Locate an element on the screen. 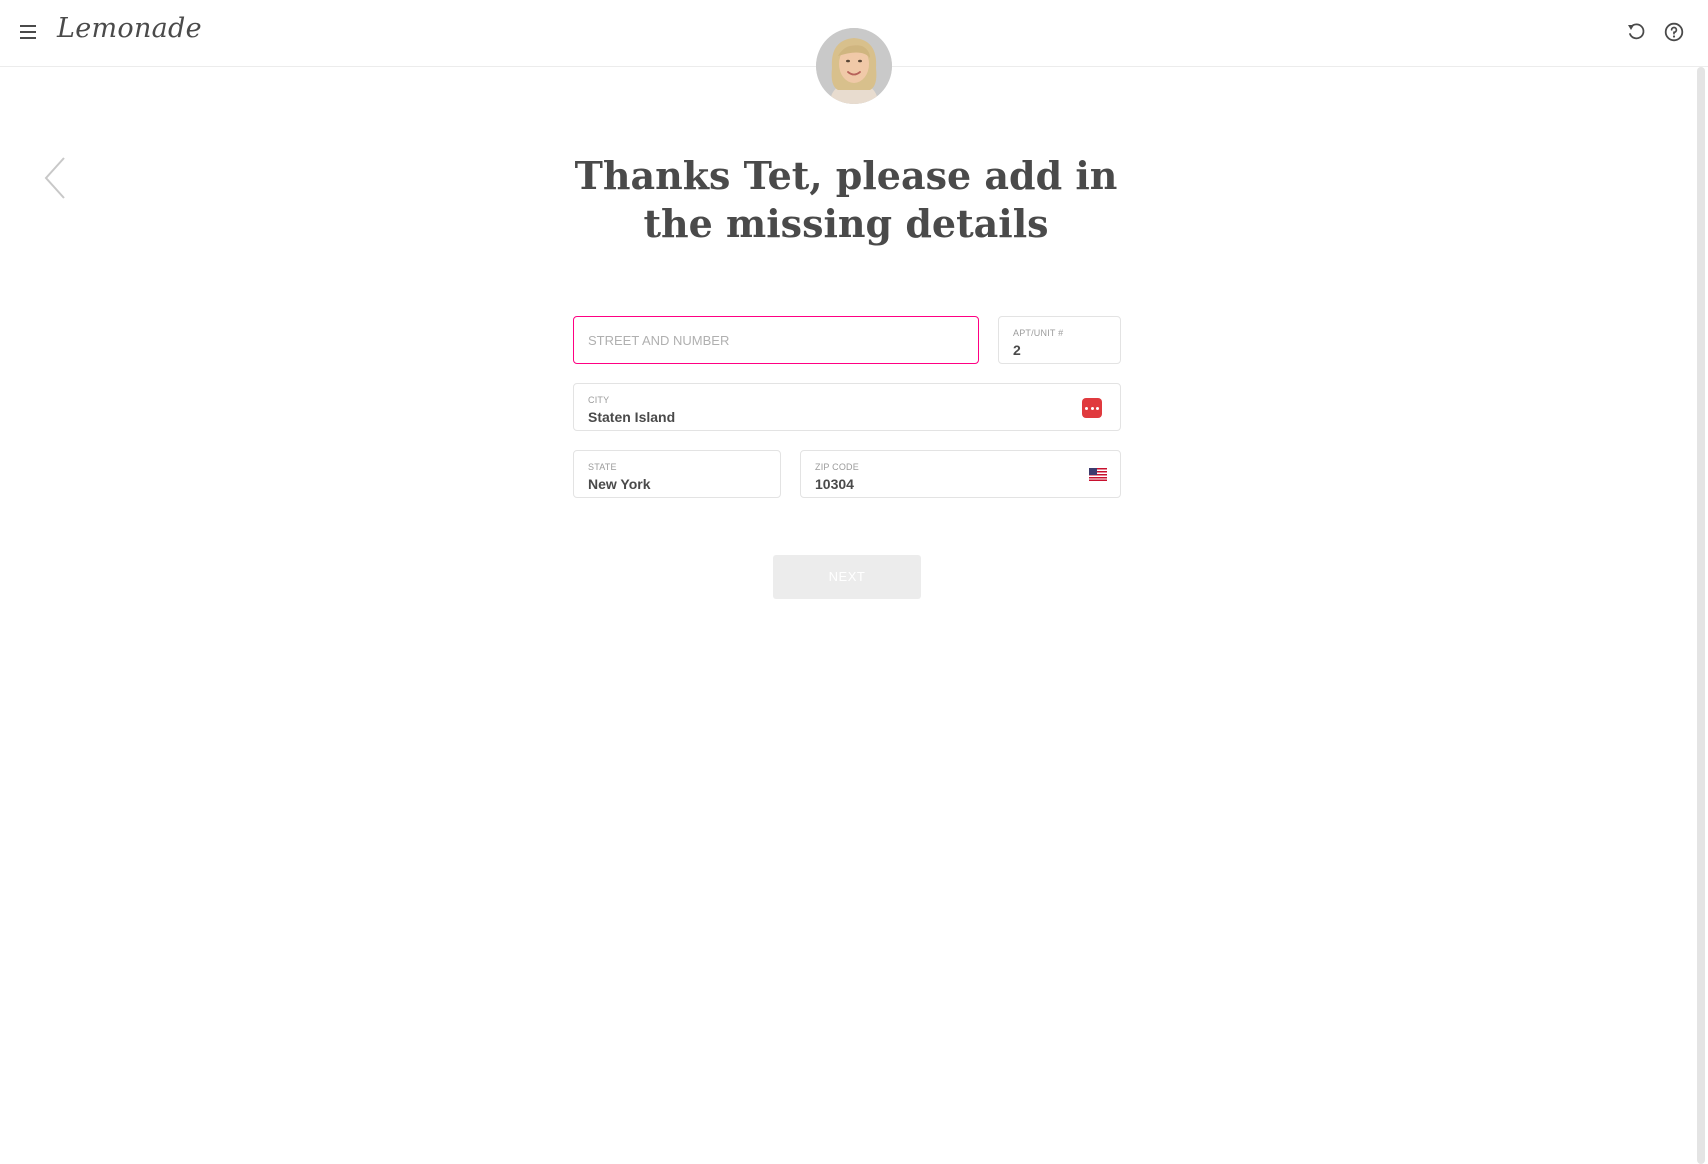  street-placeholder: STREET AND NUMBER is located at coordinates (659, 340).